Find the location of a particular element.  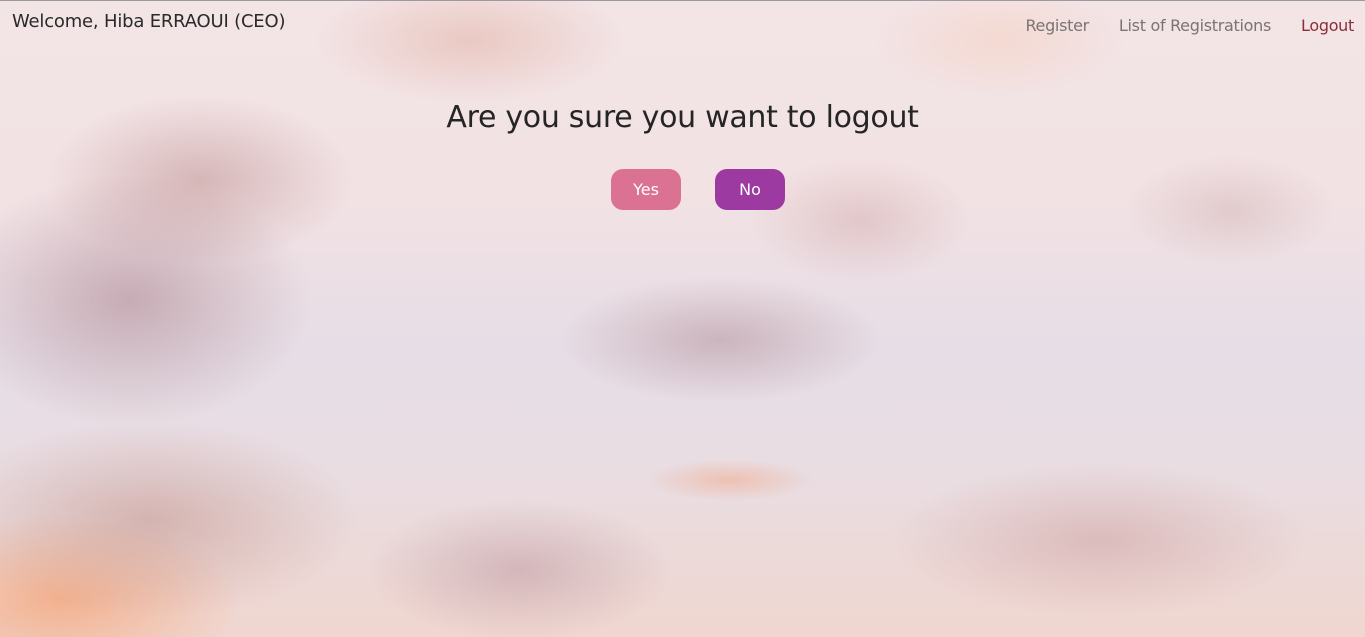

yes-button: Yes is located at coordinates (646, 189).